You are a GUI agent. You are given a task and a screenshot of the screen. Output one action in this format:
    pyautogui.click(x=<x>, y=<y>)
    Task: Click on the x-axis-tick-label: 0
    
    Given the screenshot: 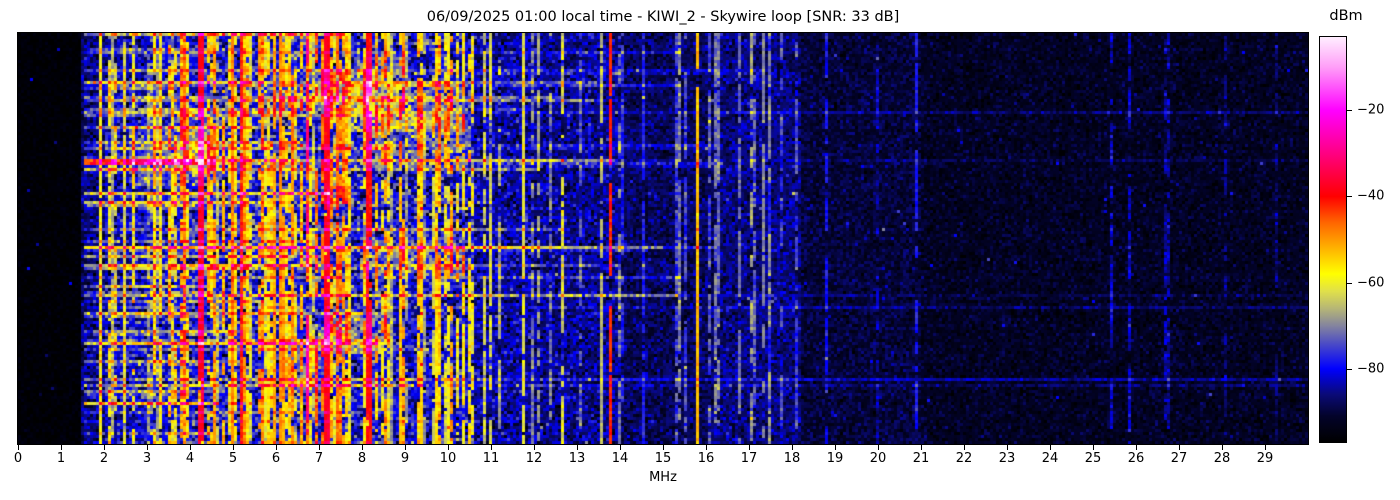 What is the action you would take?
    pyautogui.click(x=18, y=458)
    